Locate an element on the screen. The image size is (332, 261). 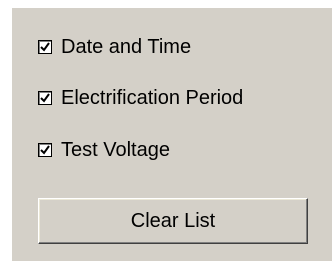
date-and-time-option: Date and Time is located at coordinates (114, 47).